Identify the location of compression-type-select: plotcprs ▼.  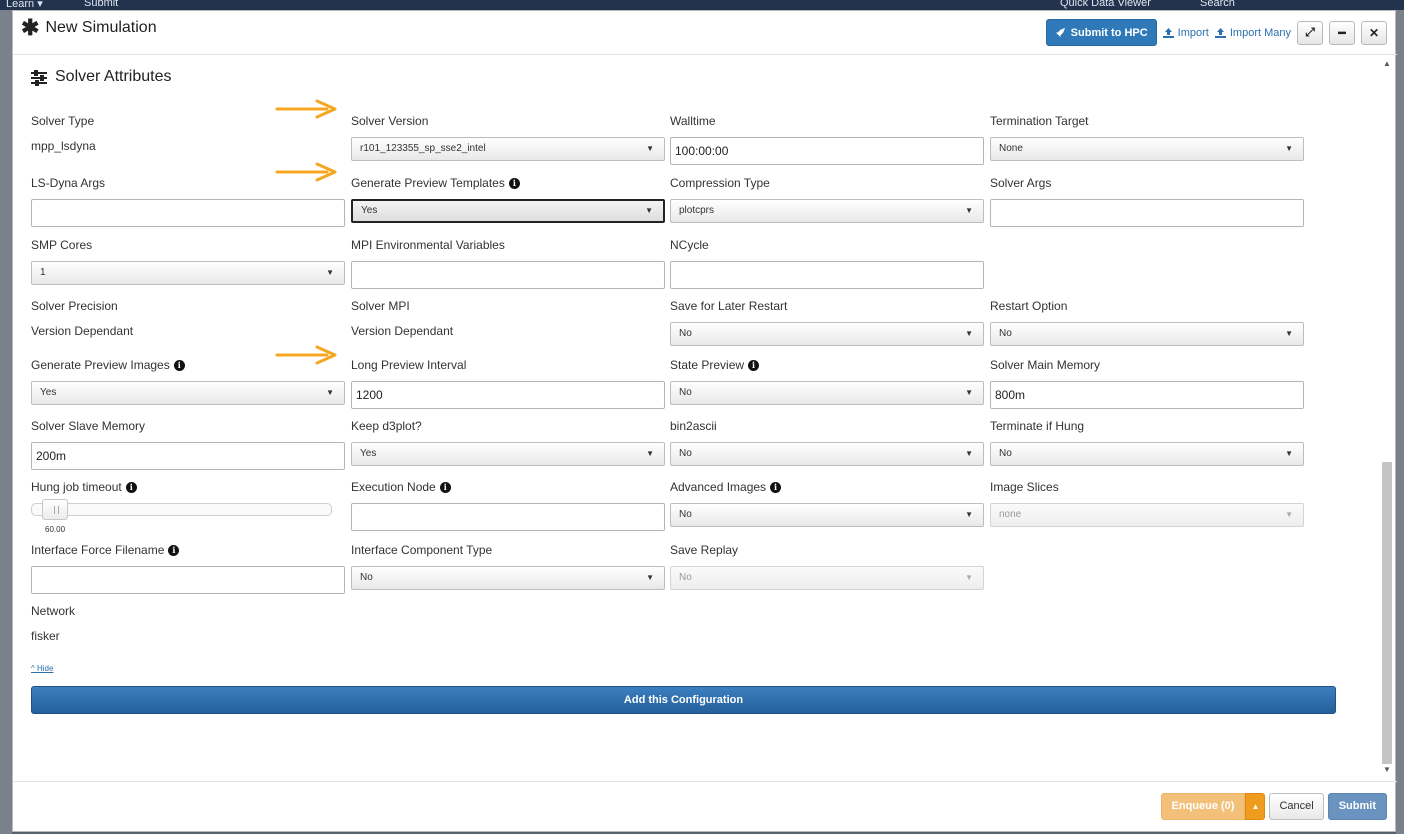
(827, 211).